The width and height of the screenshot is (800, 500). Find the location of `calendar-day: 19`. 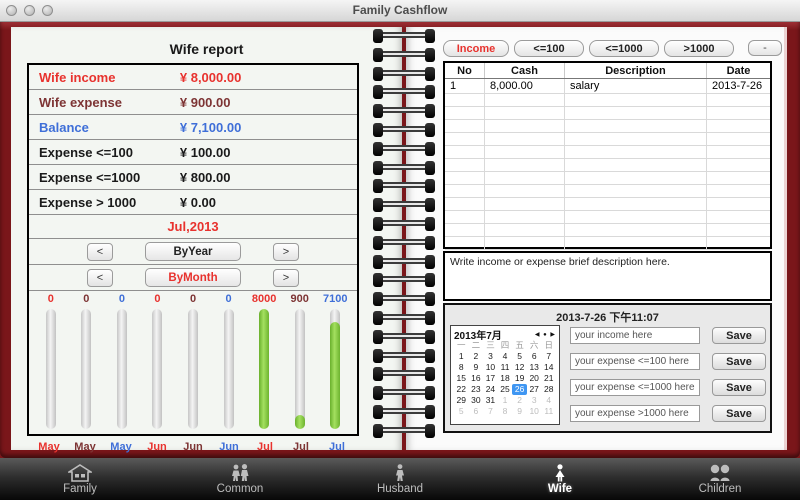

calendar-day: 19 is located at coordinates (519, 378).